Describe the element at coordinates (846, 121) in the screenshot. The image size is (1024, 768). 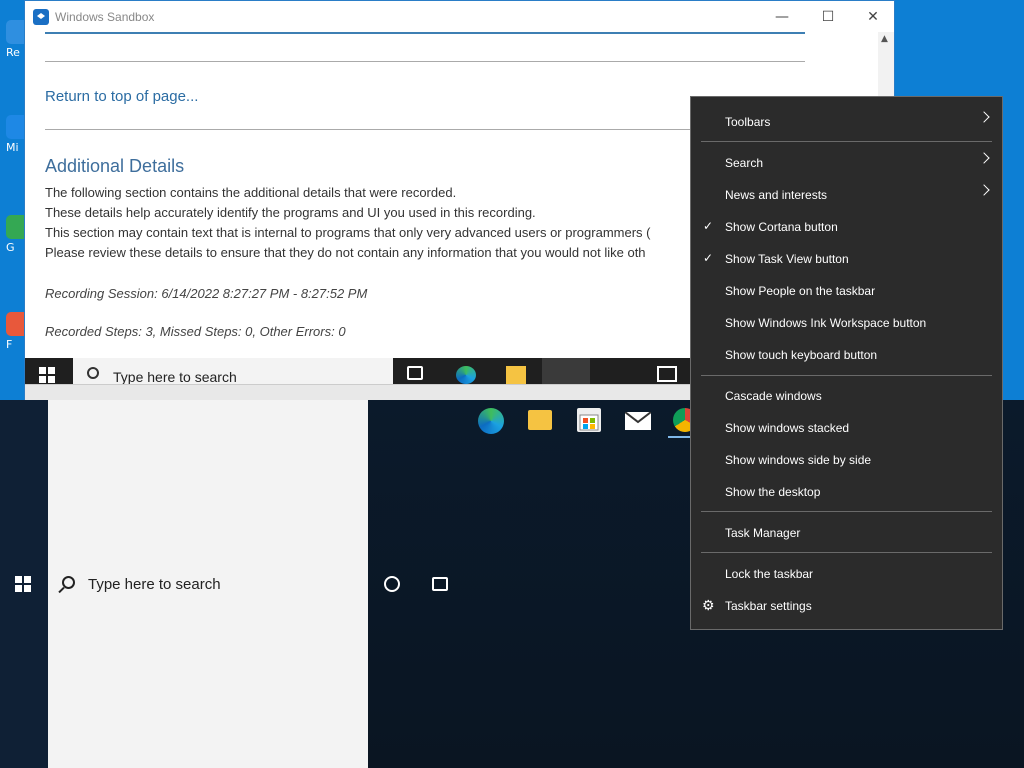
I see `menu-item-toolbars: Toolbars` at that location.